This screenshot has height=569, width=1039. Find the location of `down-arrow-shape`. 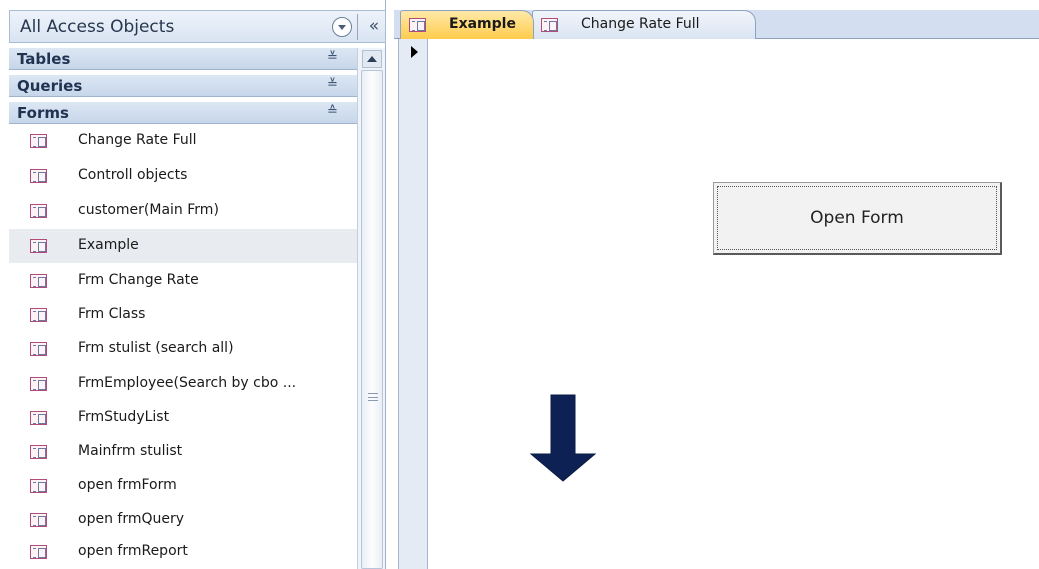

down-arrow-shape is located at coordinates (563, 438).